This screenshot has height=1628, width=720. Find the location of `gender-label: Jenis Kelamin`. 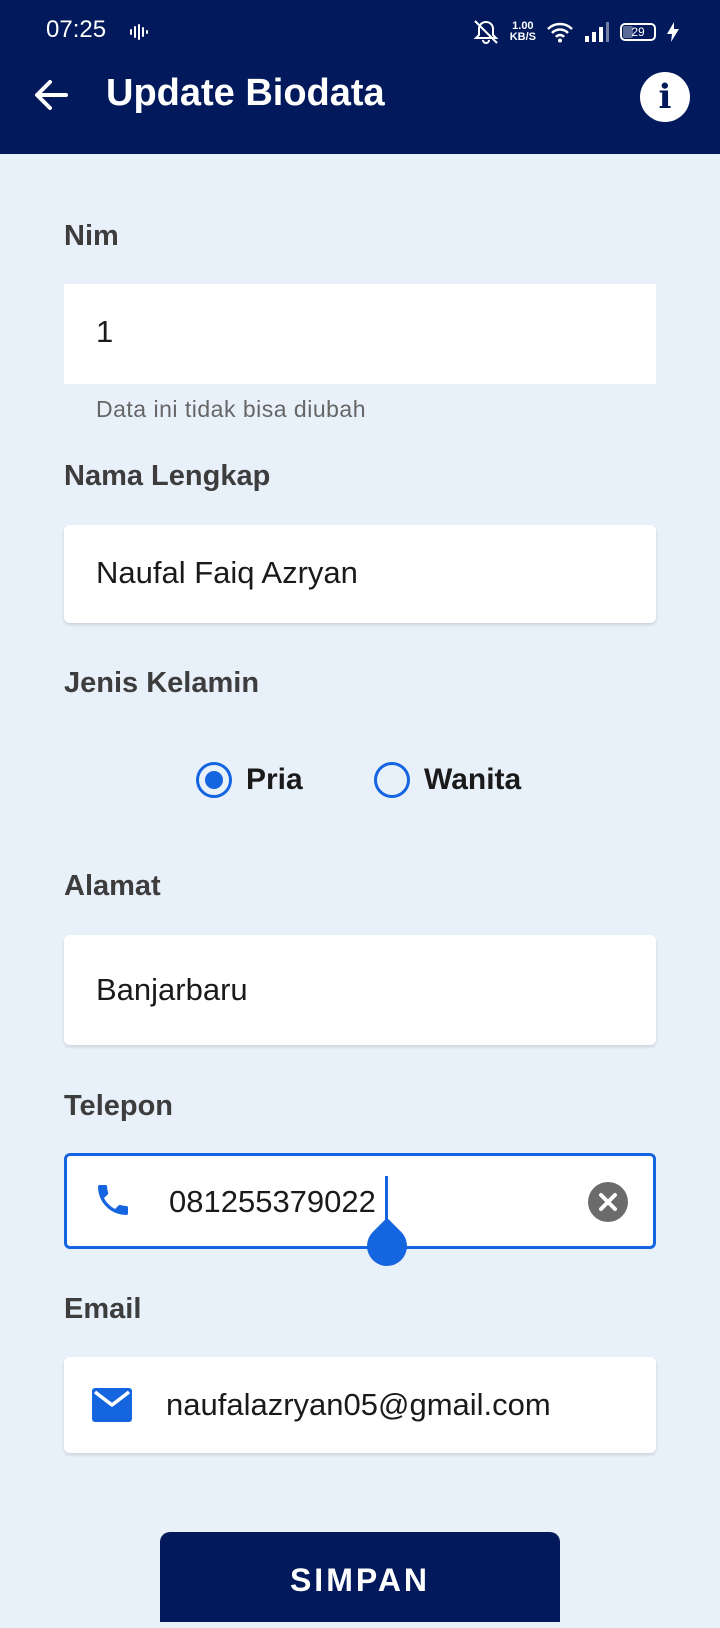

gender-label: Jenis Kelamin is located at coordinates (162, 683).